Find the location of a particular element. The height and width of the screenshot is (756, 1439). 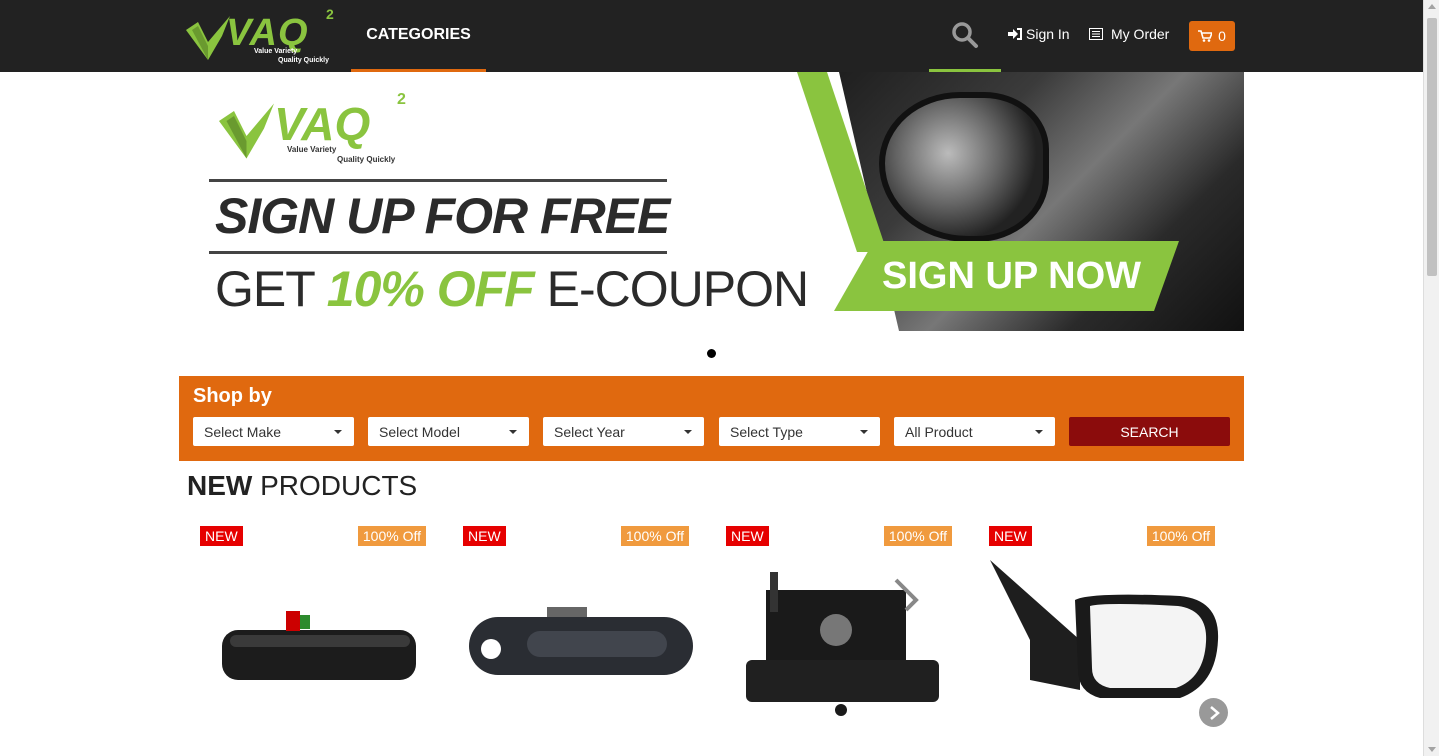

select-type: Select Type is located at coordinates (799, 431).